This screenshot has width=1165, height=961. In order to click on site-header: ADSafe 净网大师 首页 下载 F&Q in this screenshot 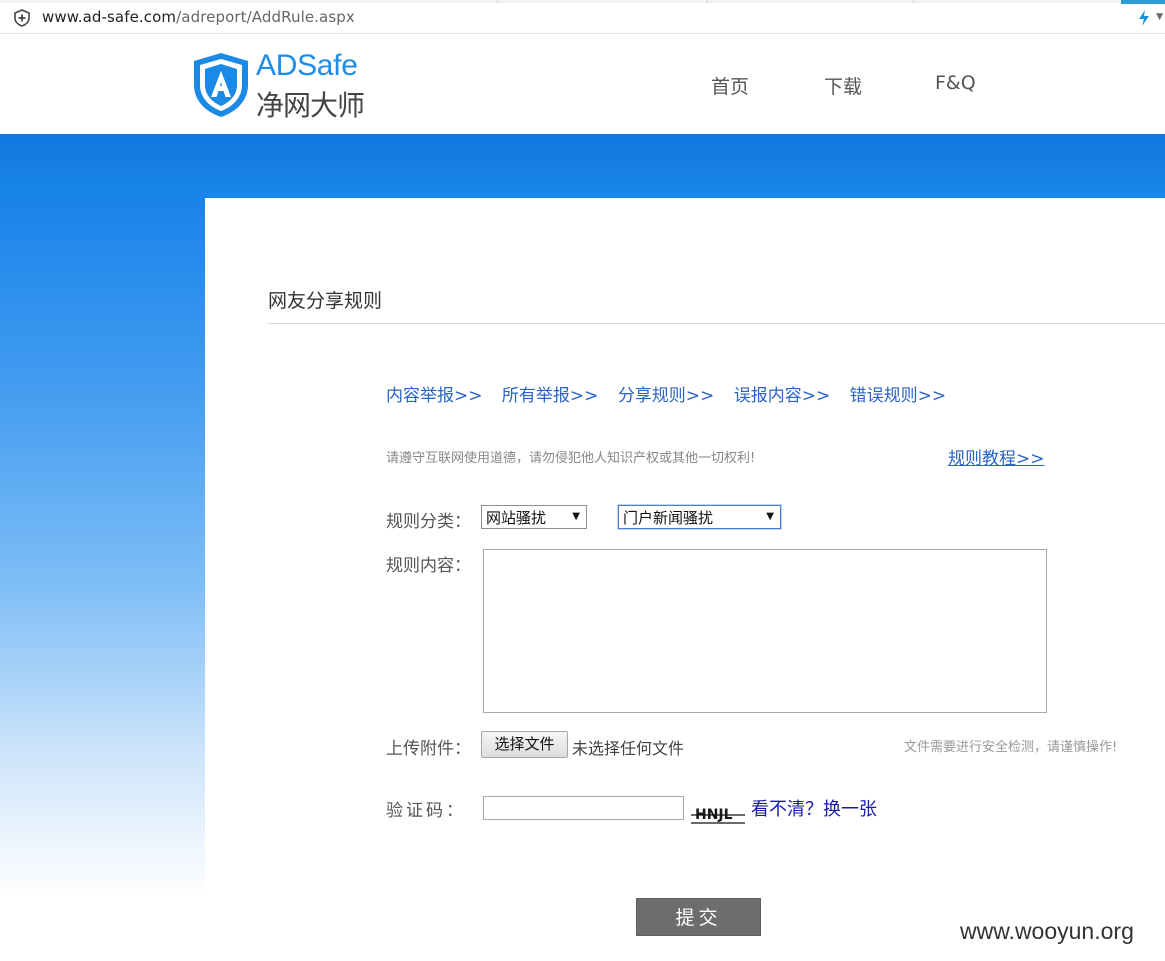, I will do `click(582, 84)`.